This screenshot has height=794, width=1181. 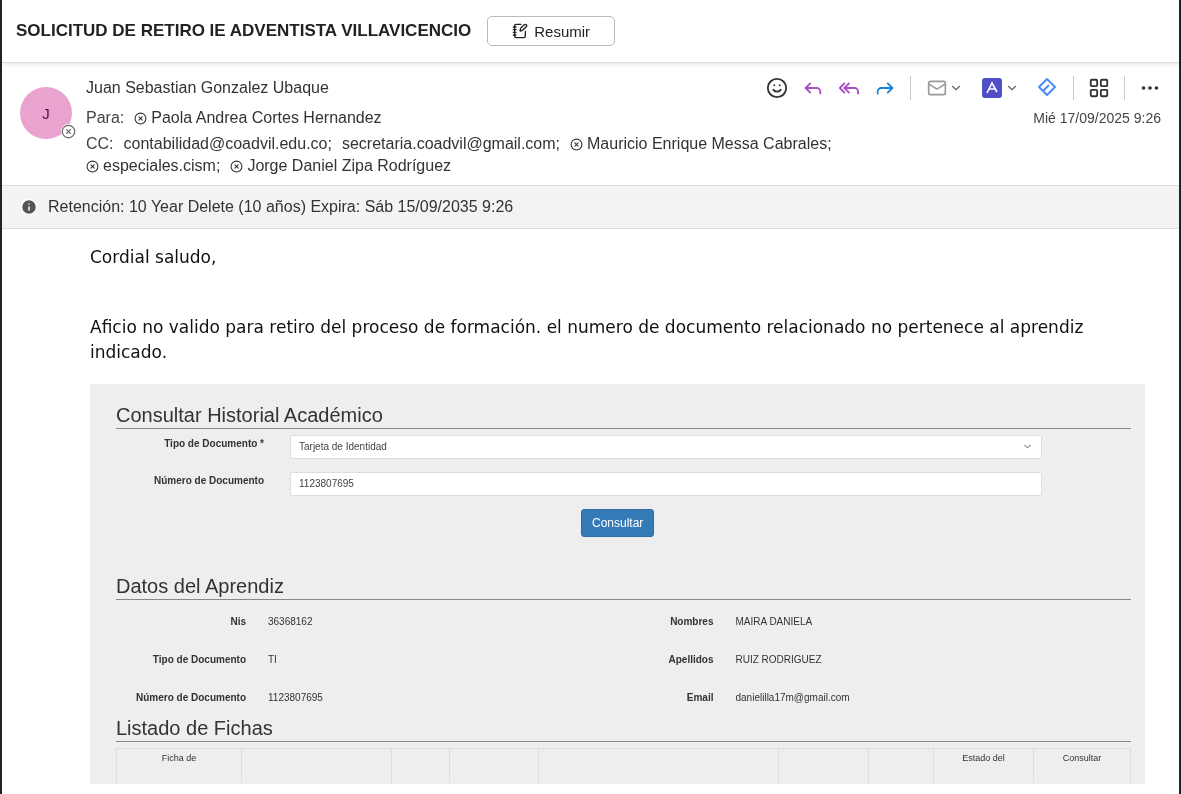 What do you see at coordinates (227, 144) in the screenshot?
I see `recipient-name: contabilidad@coadvil.edu.co;` at bounding box center [227, 144].